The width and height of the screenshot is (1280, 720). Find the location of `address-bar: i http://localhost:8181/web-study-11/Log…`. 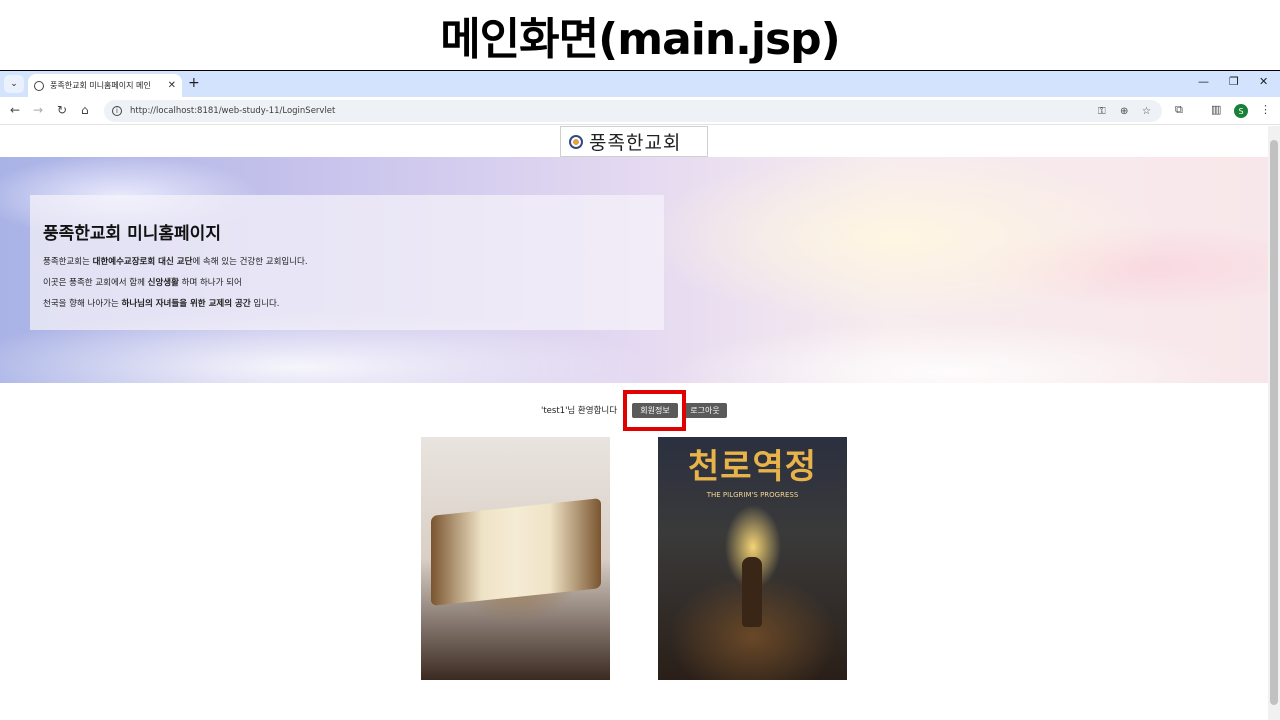

address-bar: i http://localhost:8181/web-study-11/Log… is located at coordinates (633, 111).